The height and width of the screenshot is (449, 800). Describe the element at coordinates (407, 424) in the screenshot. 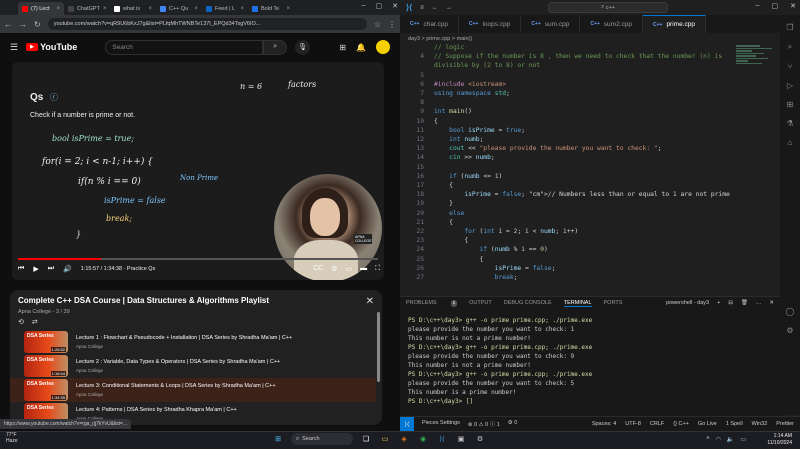

I see `remote-indicator-icon: ⟩⟨` at that location.